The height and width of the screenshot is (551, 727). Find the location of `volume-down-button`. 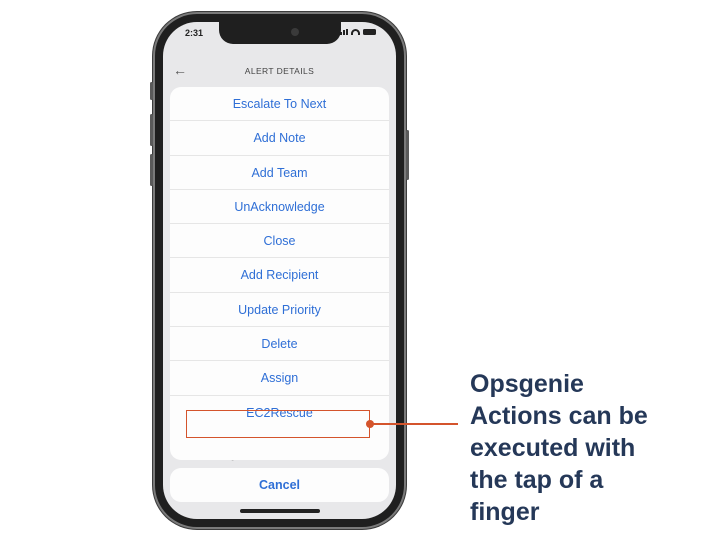

volume-down-button is located at coordinates (151, 170).